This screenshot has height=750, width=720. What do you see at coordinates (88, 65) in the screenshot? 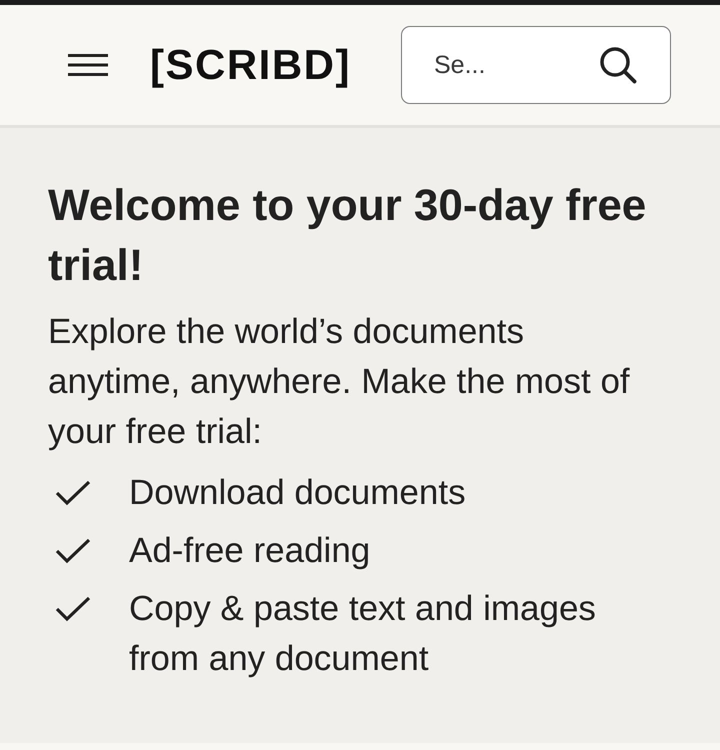
I see `menu-icon` at bounding box center [88, 65].